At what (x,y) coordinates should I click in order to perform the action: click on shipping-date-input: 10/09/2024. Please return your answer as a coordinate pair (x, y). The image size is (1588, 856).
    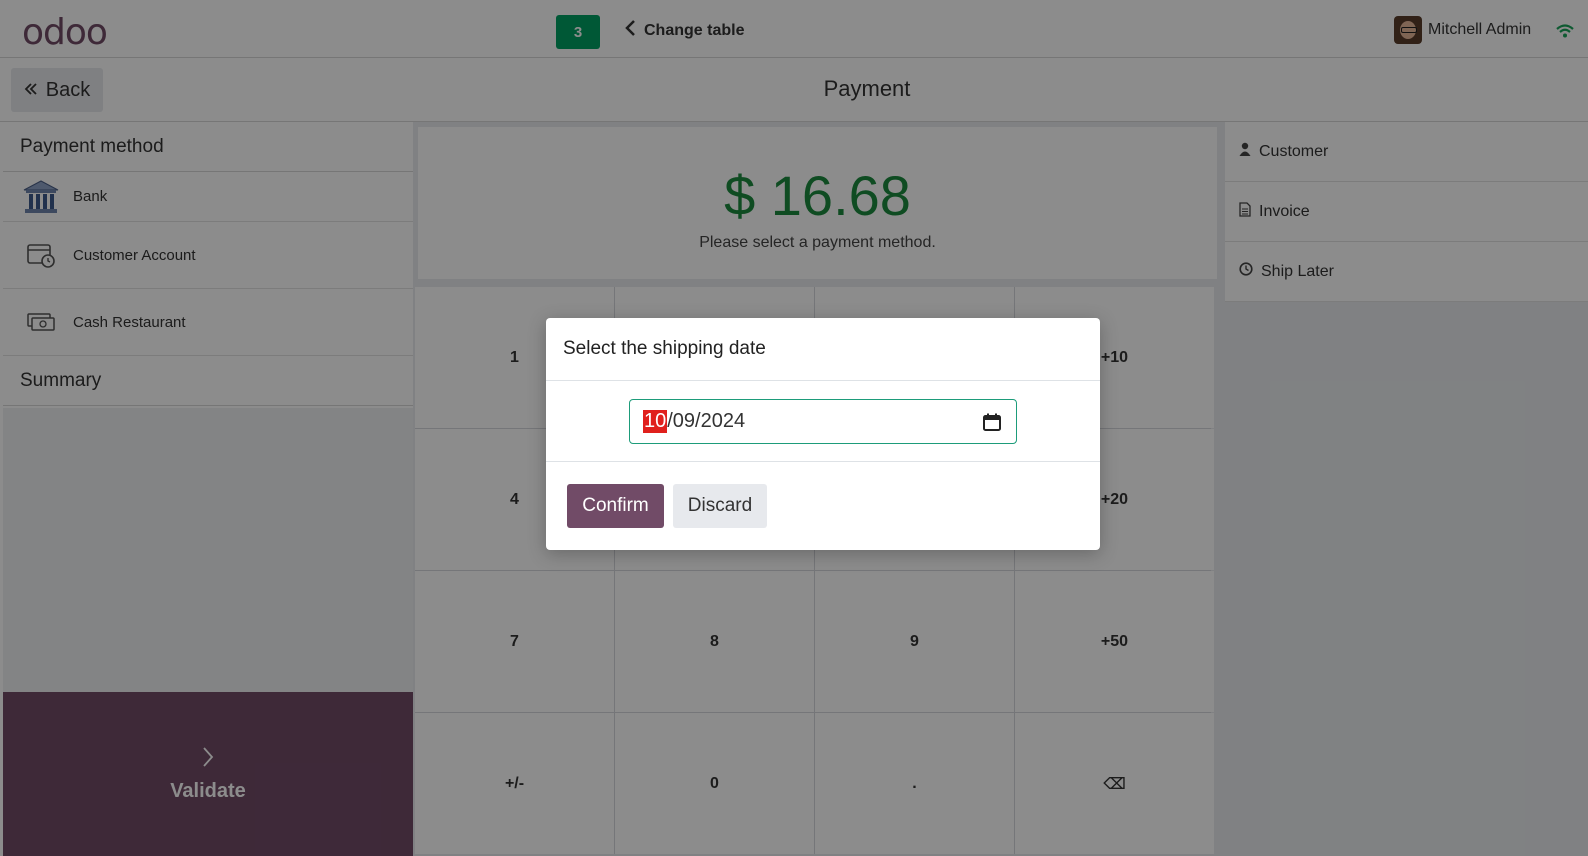
    Looking at the image, I should click on (823, 421).